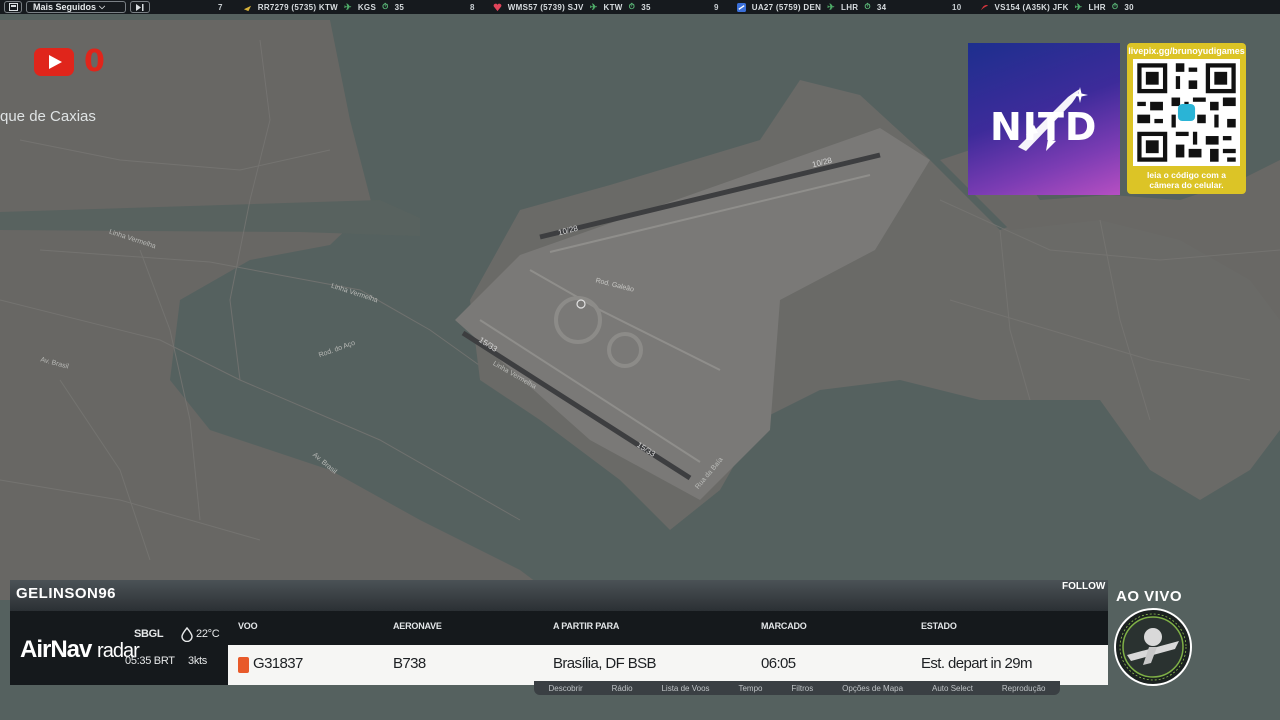 This screenshot has width=1280, height=720. I want to click on column-header-scheduled: MARCADO, so click(784, 626).